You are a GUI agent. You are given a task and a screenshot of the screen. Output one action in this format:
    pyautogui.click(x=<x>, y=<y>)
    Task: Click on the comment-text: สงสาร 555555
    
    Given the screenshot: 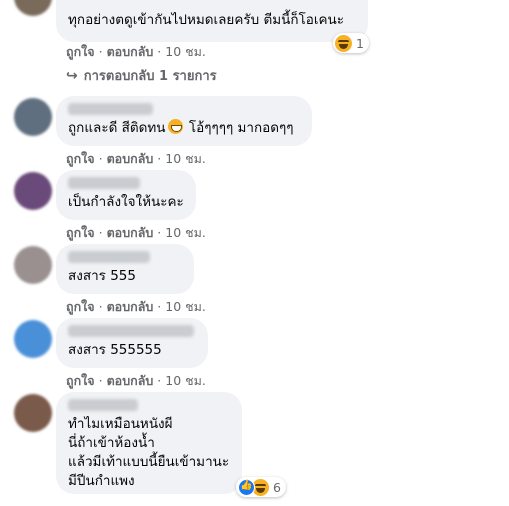 What is the action you would take?
    pyautogui.click(x=115, y=350)
    